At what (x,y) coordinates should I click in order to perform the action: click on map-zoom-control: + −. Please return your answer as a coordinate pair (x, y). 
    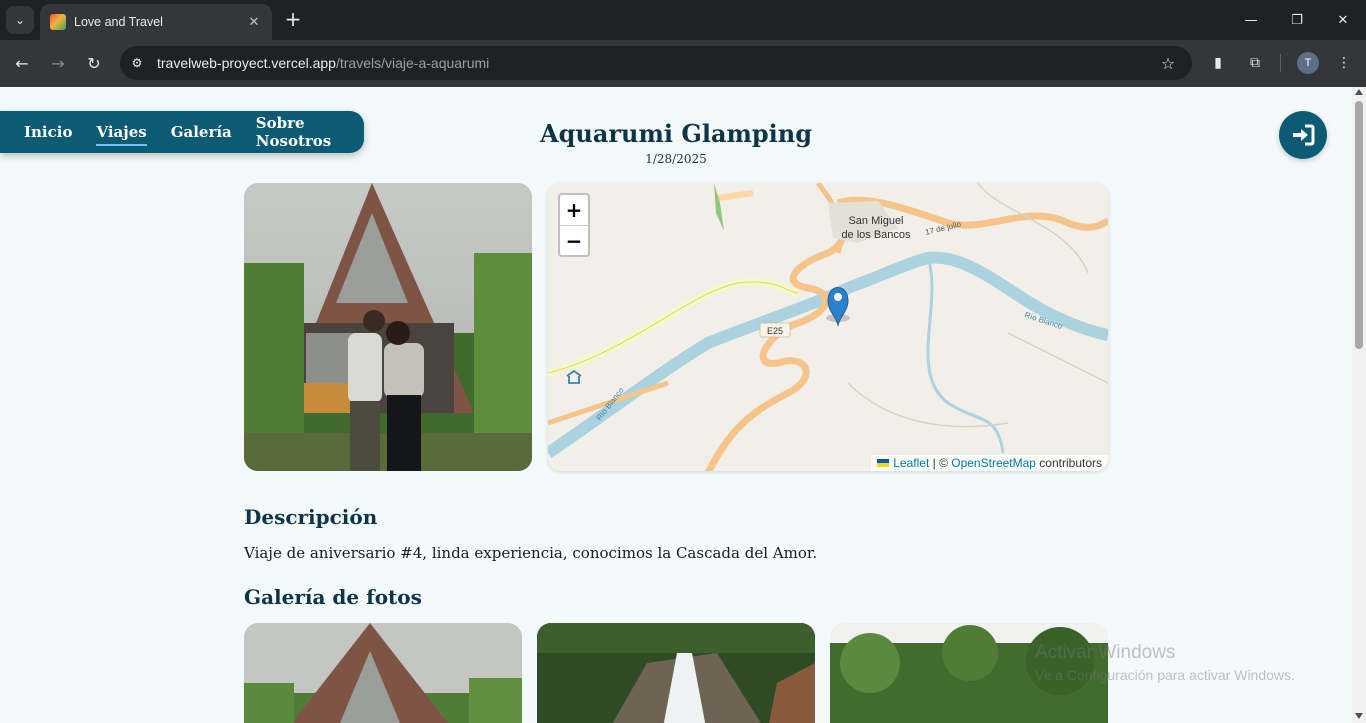
    Looking at the image, I should click on (574, 225).